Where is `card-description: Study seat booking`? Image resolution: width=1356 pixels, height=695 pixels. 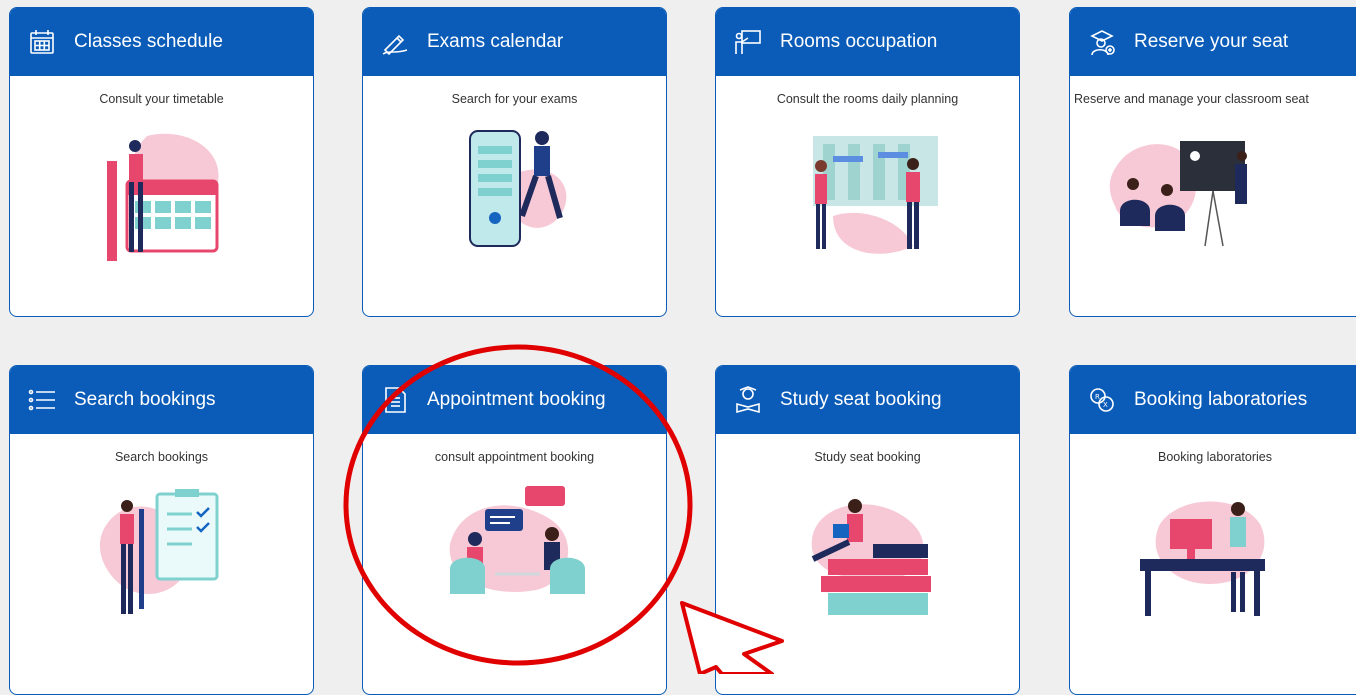
card-description: Study seat booking is located at coordinates (867, 457).